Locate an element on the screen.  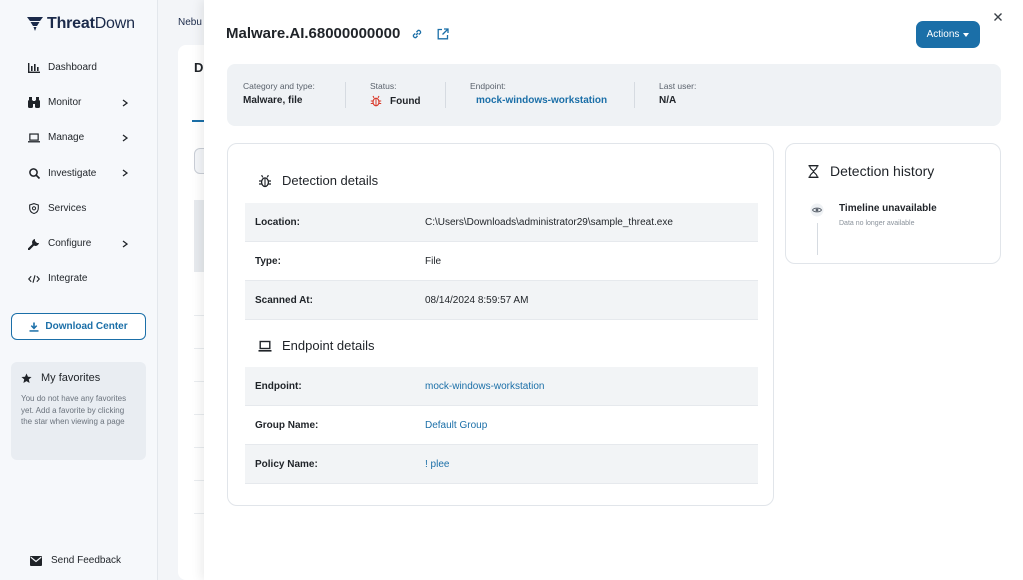
detail-value: File is located at coordinates (433, 261).